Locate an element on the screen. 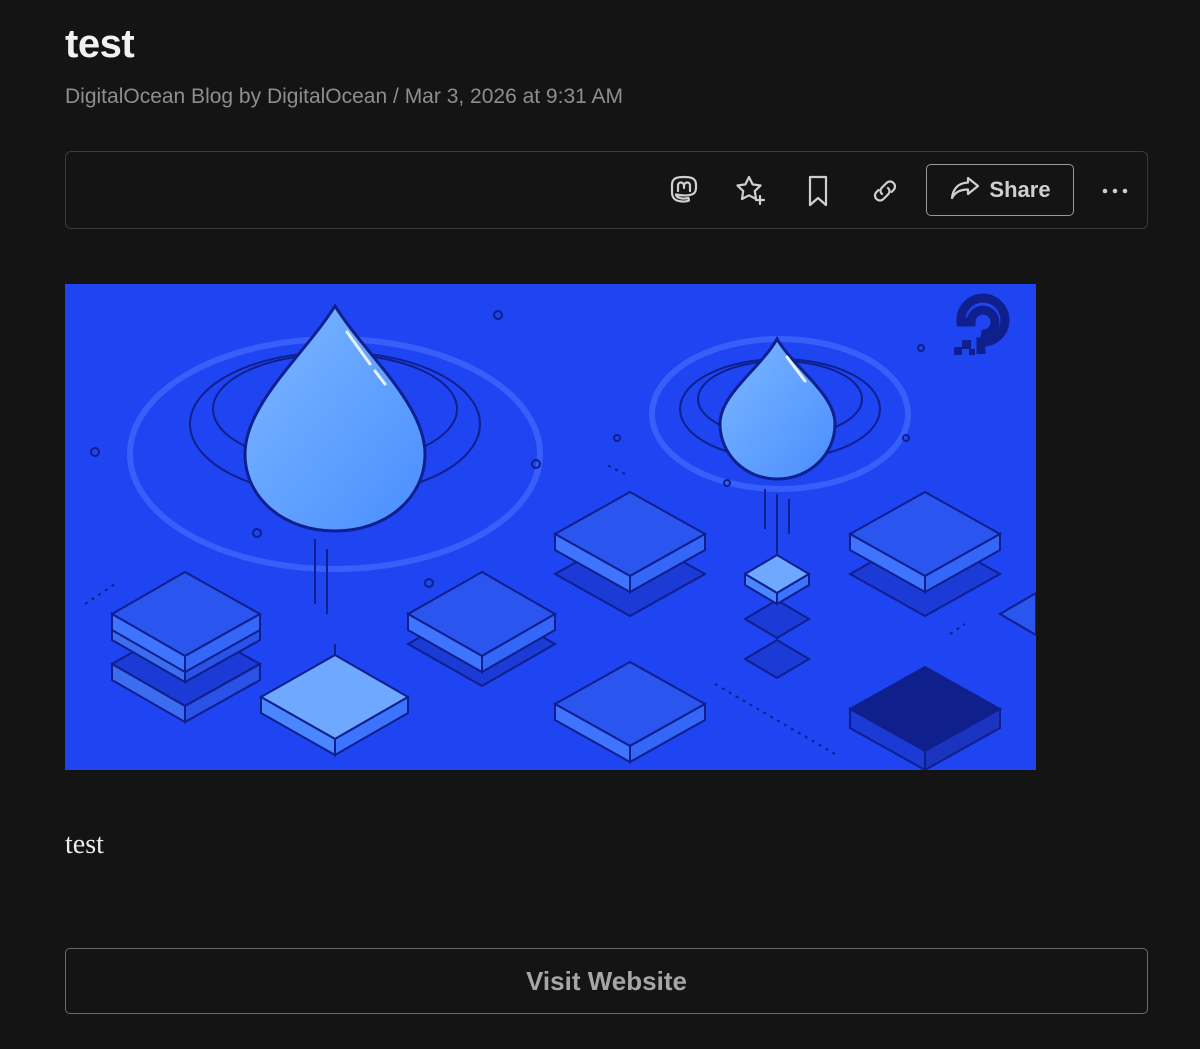 Image resolution: width=1200 pixels, height=1049 pixels. mastodon-icon is located at coordinates (684, 191).